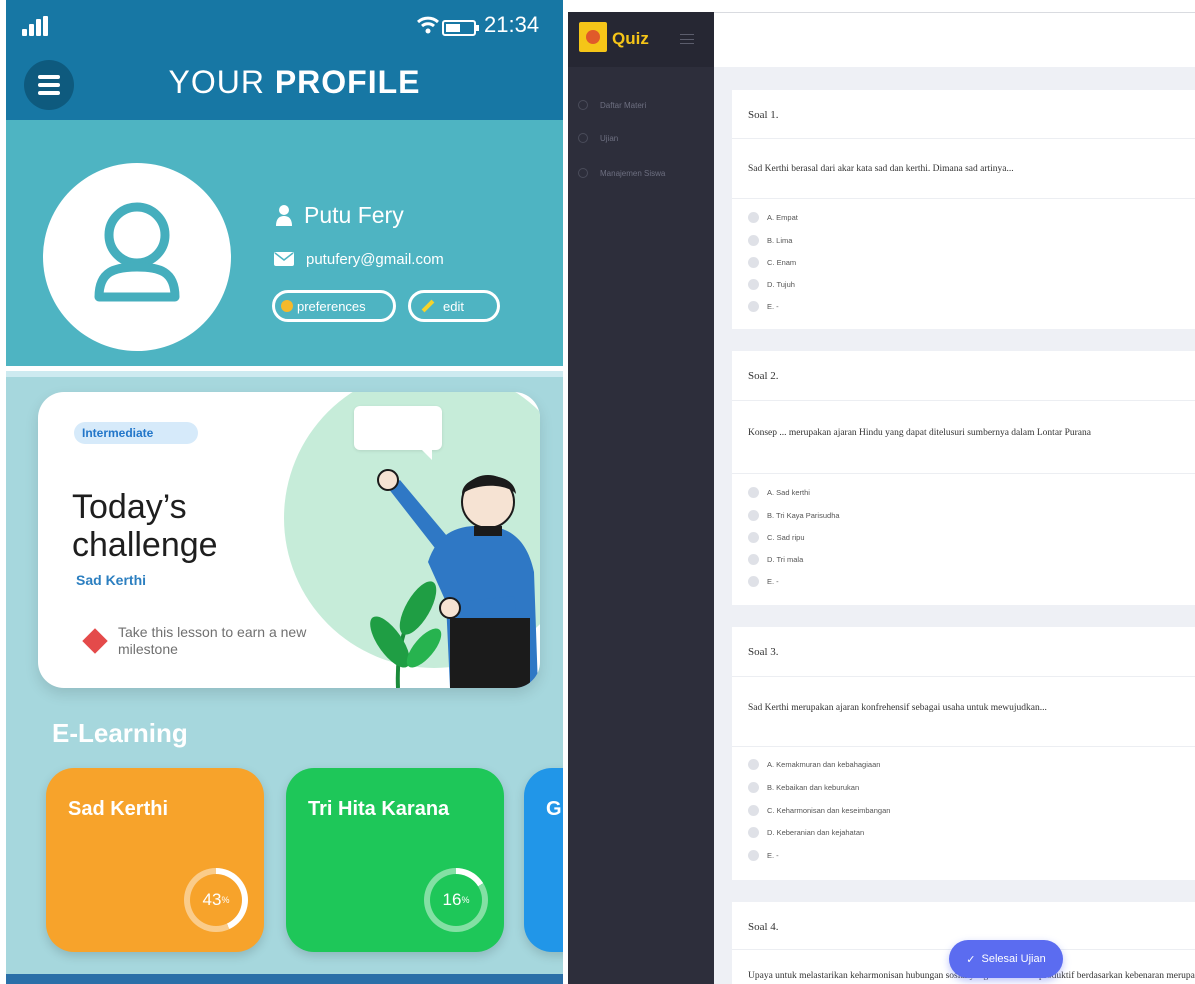 Image resolution: width=1195 pixels, height=984 pixels. I want to click on pencil-icon, so click(428, 306).